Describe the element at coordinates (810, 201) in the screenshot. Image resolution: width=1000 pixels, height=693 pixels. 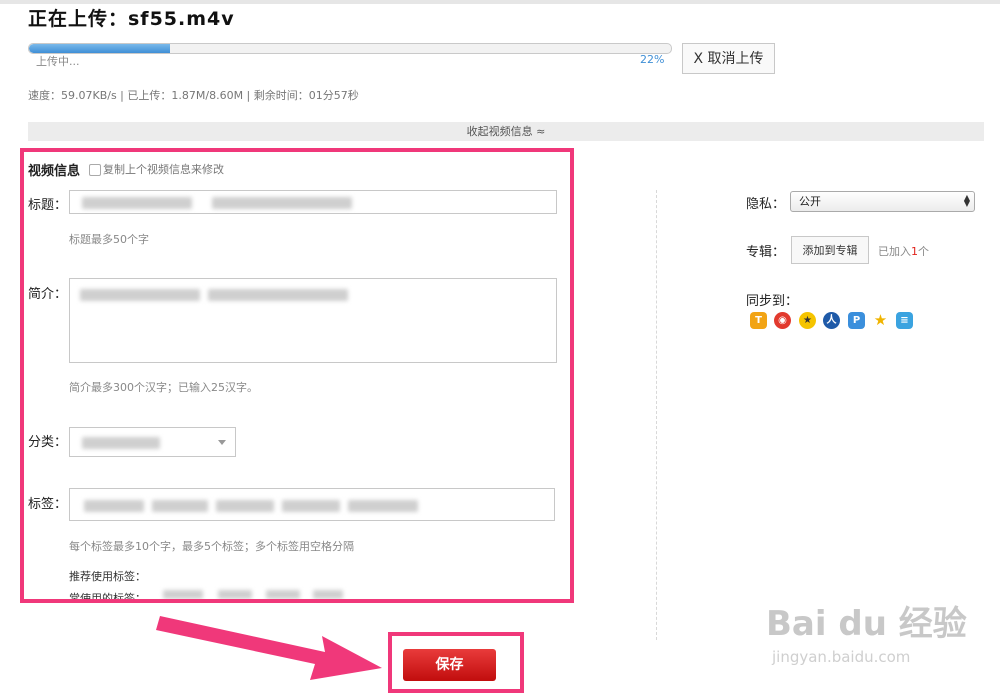
I see `privacy-value: 公开` at that location.